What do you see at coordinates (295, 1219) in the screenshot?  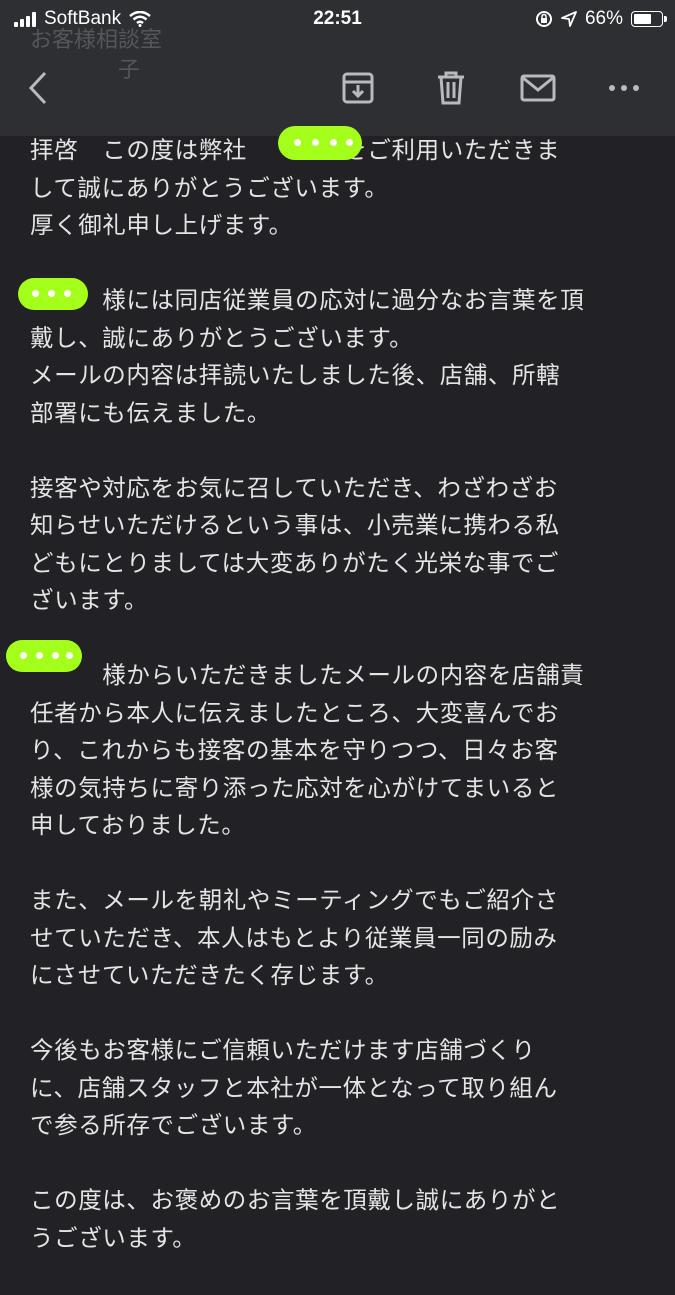 I see `paragraph: この度は、お褒めのお言葉を頂戴し誠にありがと うございます。` at bounding box center [295, 1219].